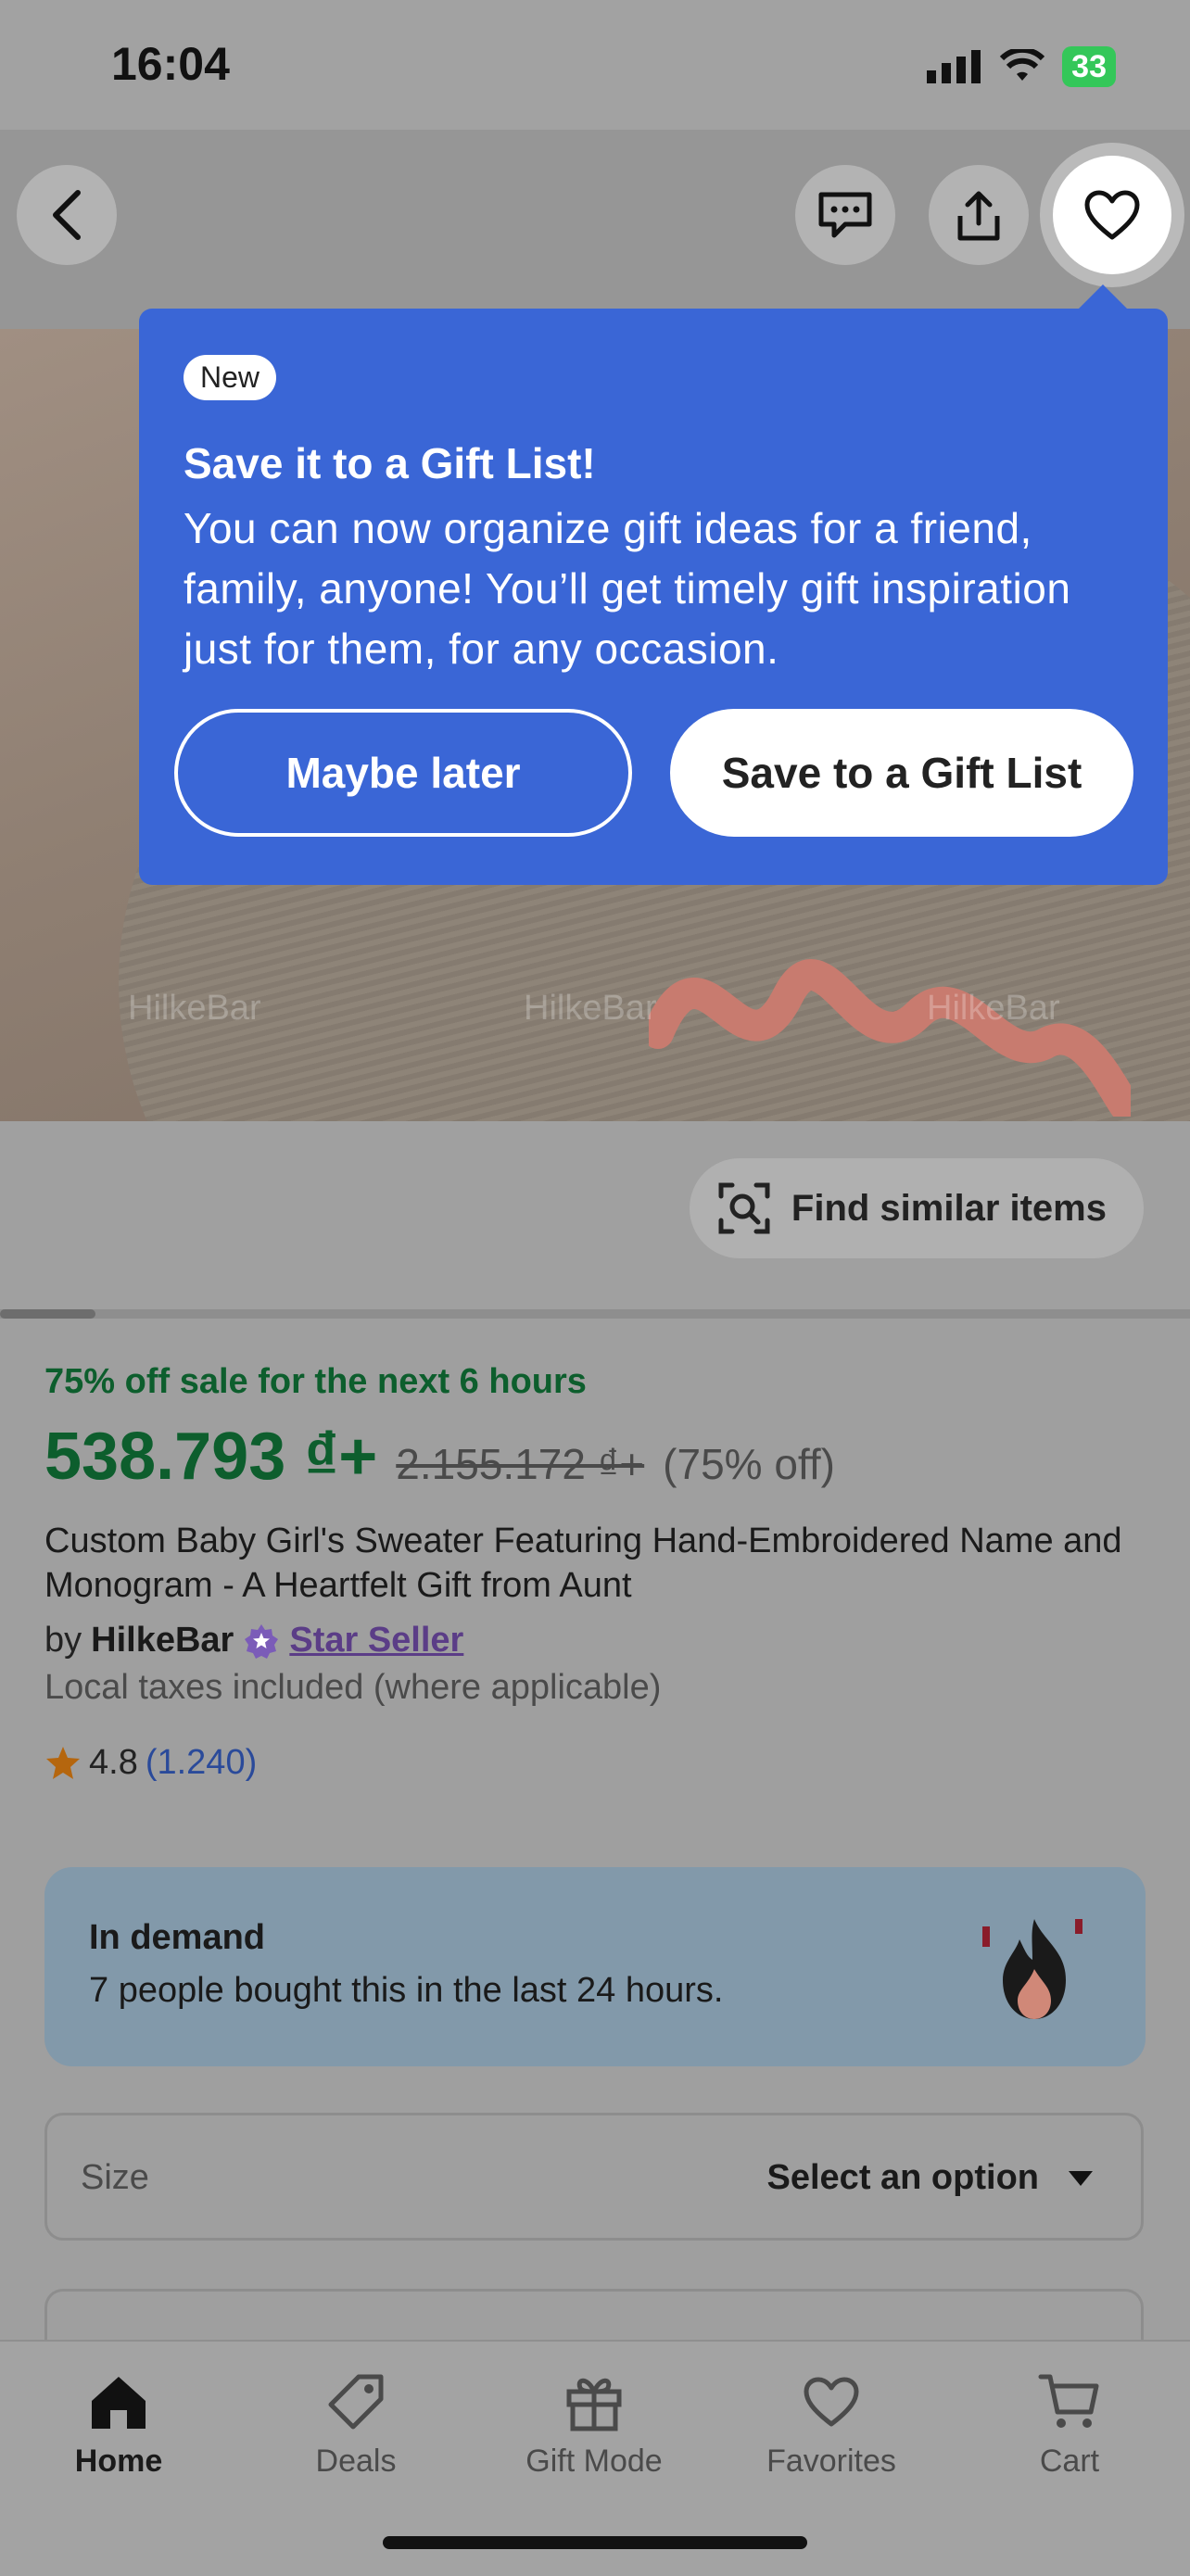 Image resolution: width=1190 pixels, height=2576 pixels. What do you see at coordinates (595, 1314) in the screenshot?
I see `image-carousel-progress` at bounding box center [595, 1314].